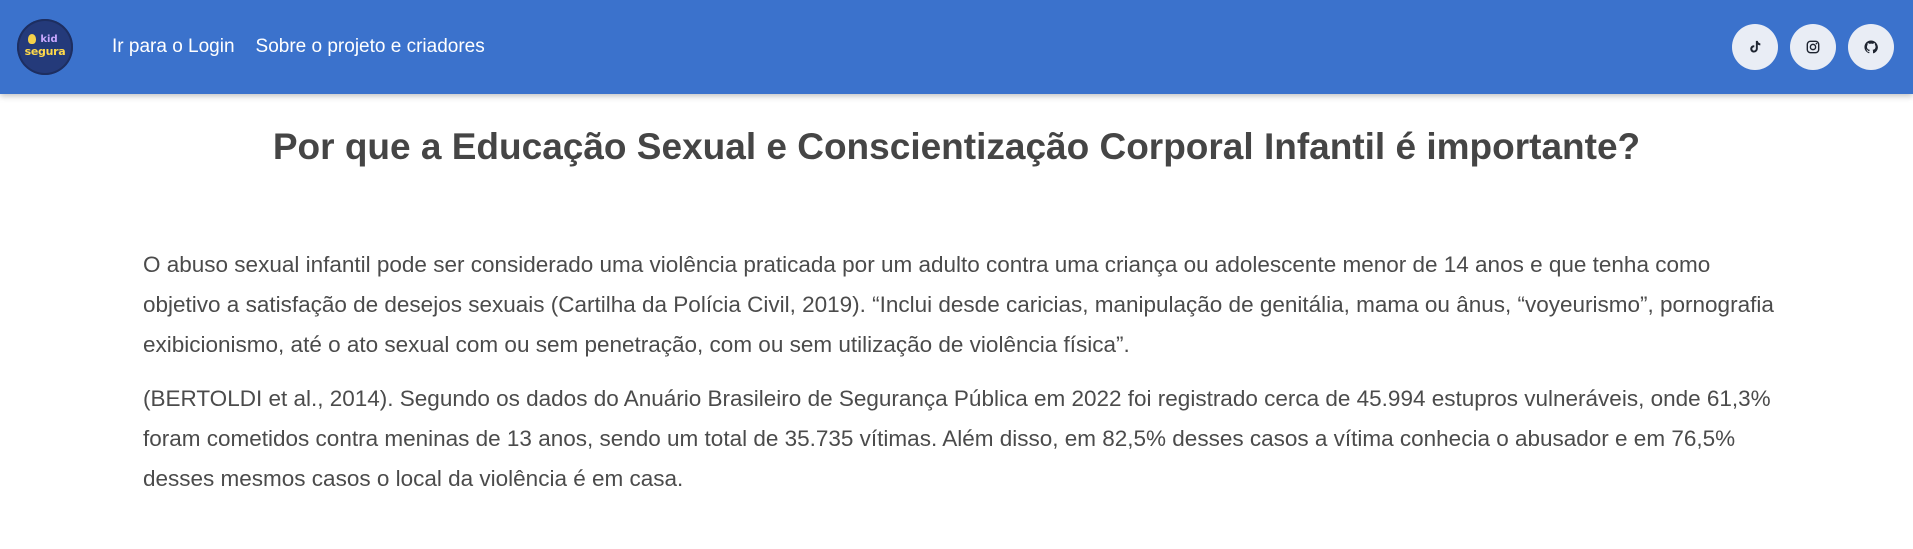 This screenshot has width=1913, height=549. I want to click on logo-text-kid: kid, so click(49, 39).